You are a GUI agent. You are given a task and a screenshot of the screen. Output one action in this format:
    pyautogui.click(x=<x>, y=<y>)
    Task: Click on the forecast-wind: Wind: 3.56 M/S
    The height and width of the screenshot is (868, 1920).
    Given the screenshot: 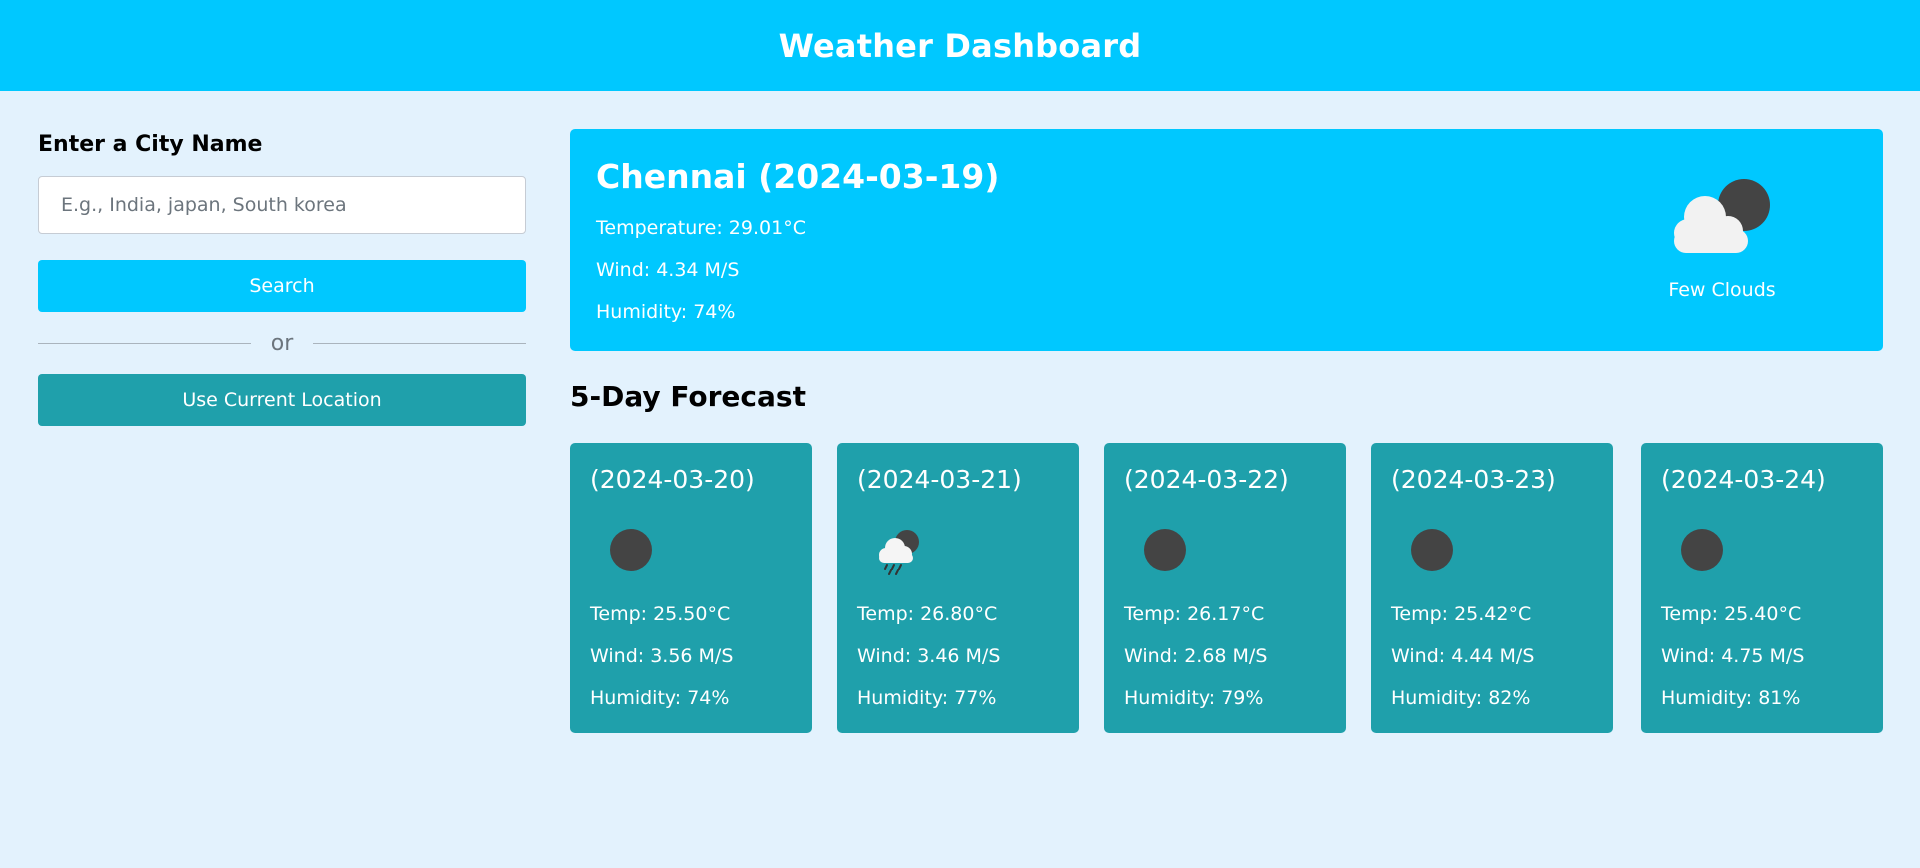 What is the action you would take?
    pyautogui.click(x=662, y=656)
    